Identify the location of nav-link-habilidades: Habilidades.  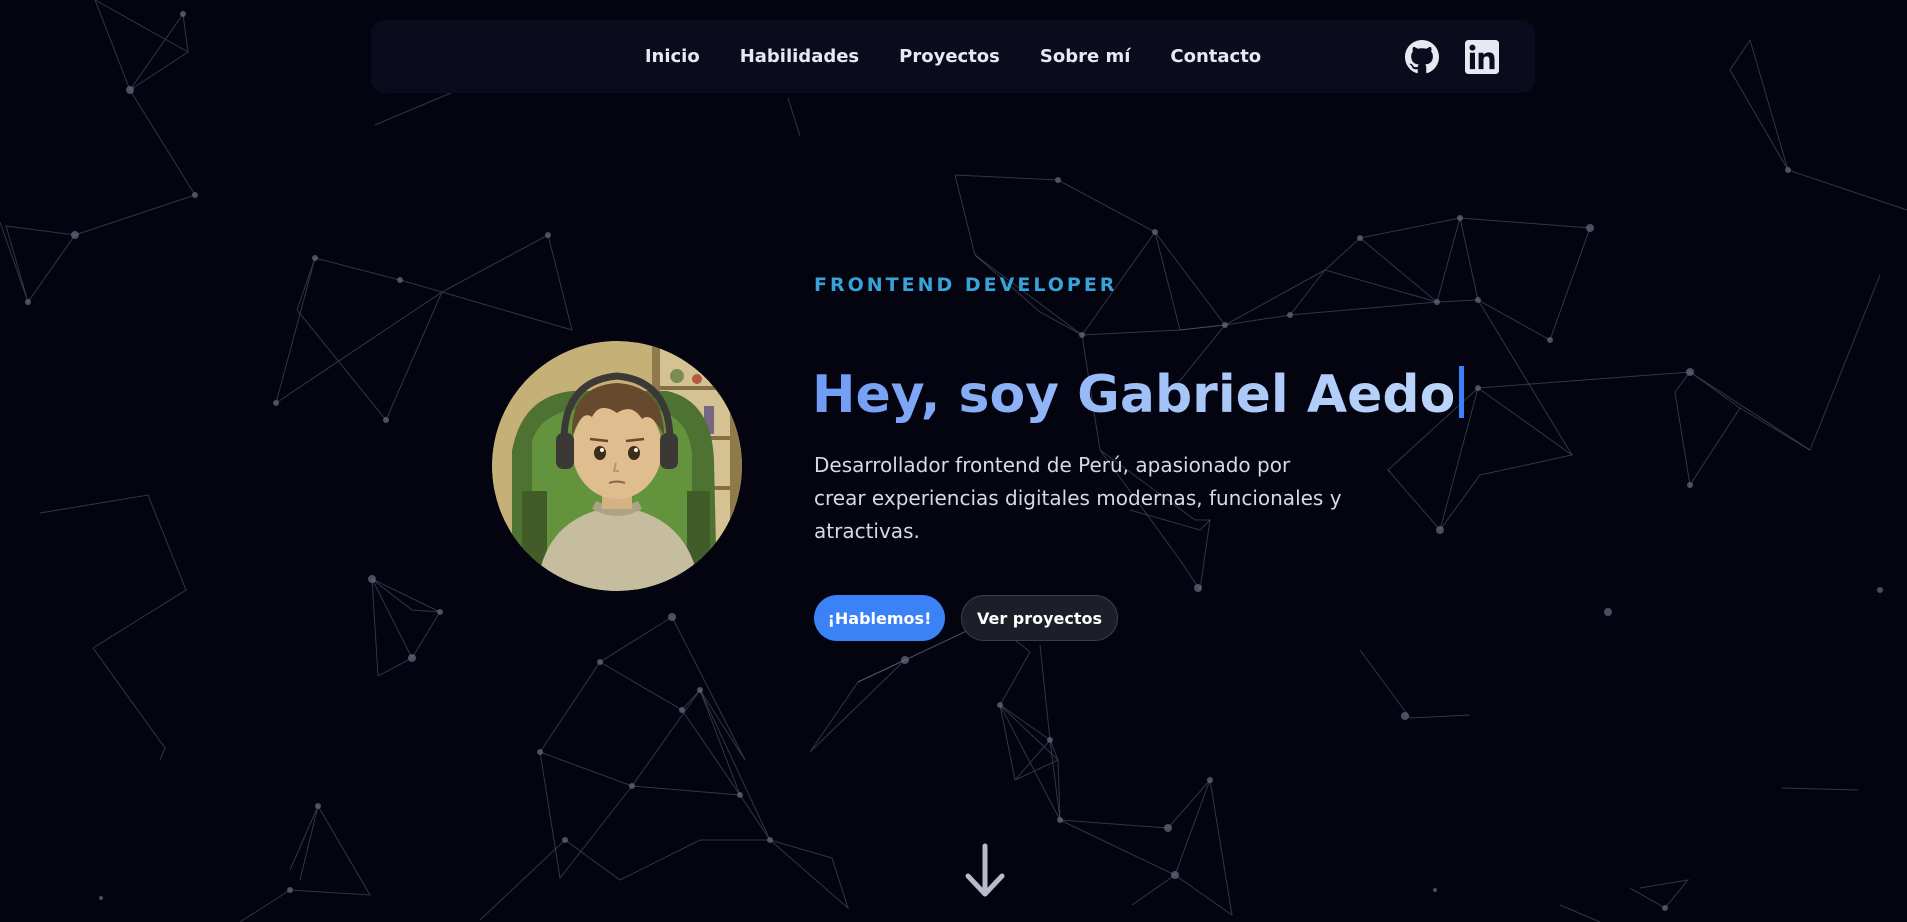
(799, 56).